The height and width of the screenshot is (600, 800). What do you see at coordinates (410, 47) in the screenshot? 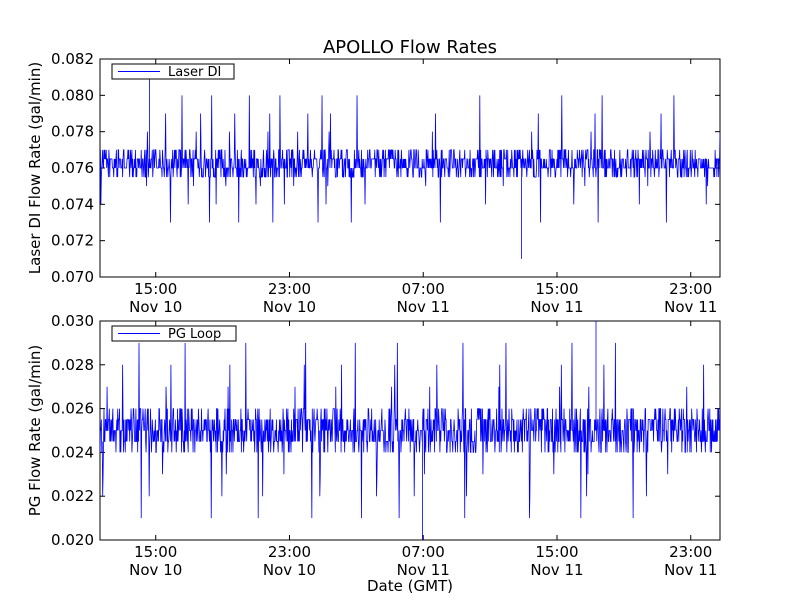
I see `figure-title: APOLLO Flow Rates` at bounding box center [410, 47].